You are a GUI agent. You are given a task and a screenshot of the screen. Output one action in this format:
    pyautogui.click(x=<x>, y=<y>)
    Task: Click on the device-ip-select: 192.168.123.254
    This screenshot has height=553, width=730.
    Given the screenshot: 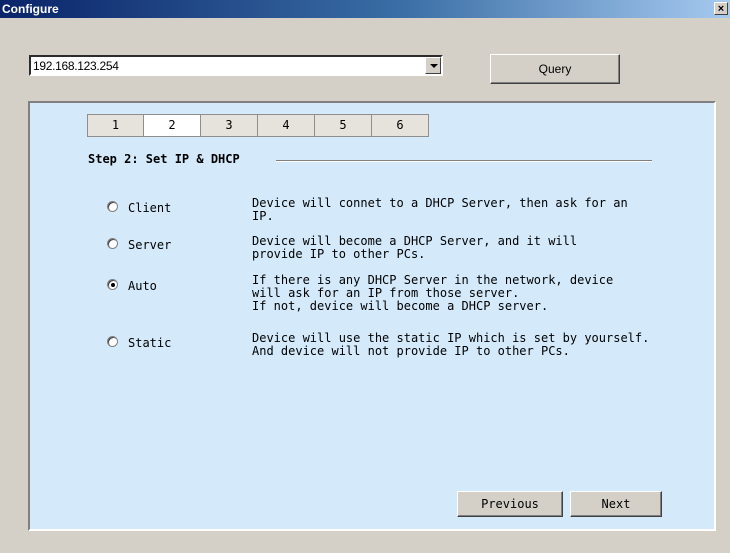 What is the action you would take?
    pyautogui.click(x=236, y=65)
    